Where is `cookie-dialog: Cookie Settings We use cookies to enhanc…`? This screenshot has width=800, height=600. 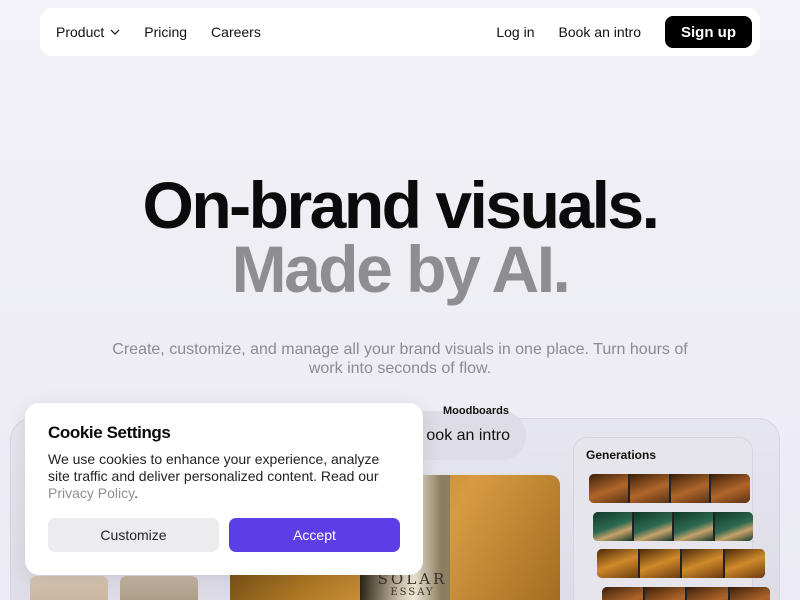
cookie-dialog: Cookie Settings We use cookies to enhanc… is located at coordinates (224, 489).